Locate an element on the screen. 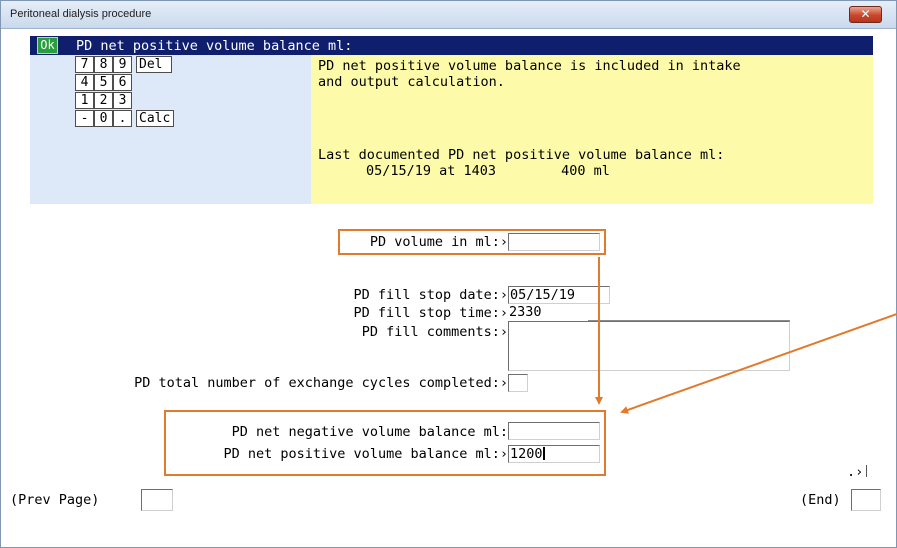  annotation-arrow-diagonal is located at coordinates (758, 363).